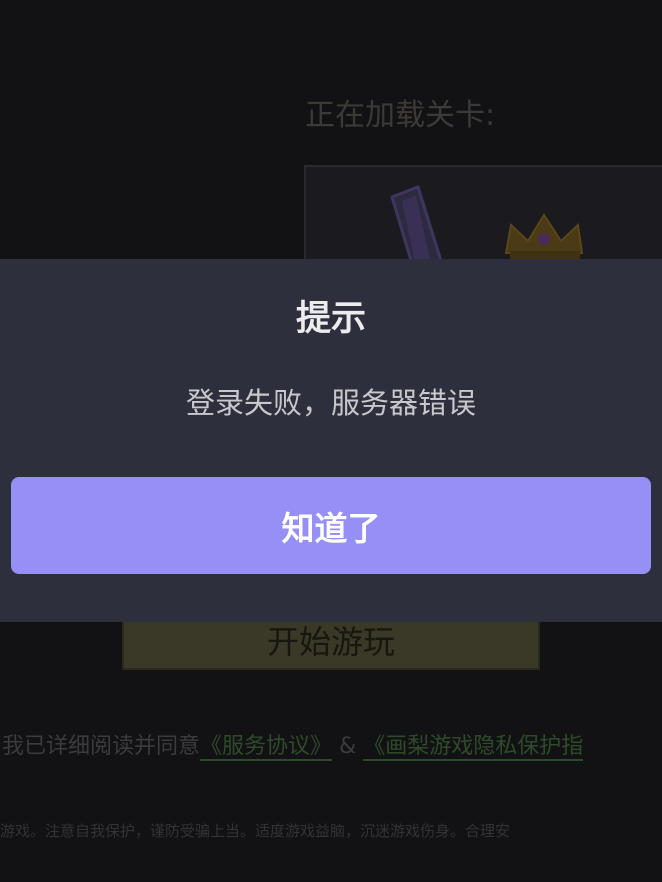 This screenshot has width=662, height=882. Describe the element at coordinates (330, 403) in the screenshot. I see `dialog-message: 登录失败，服务器错误` at that location.